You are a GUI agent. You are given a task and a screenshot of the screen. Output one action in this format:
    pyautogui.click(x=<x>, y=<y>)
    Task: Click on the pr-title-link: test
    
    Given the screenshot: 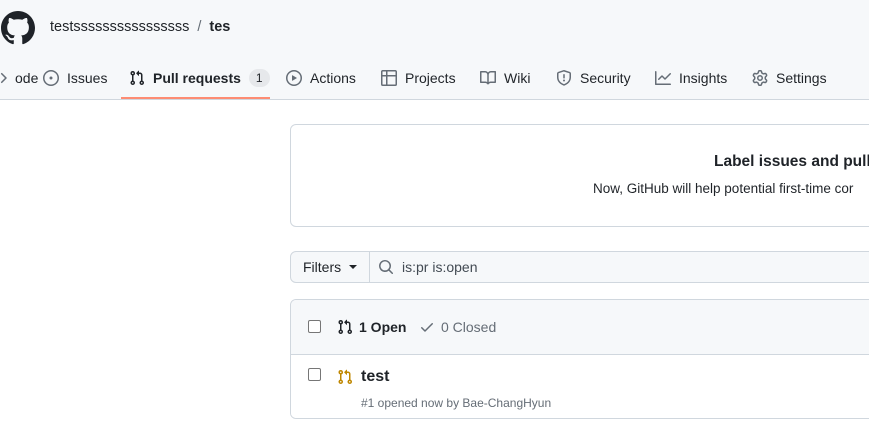 What is the action you would take?
    pyautogui.click(x=375, y=377)
    